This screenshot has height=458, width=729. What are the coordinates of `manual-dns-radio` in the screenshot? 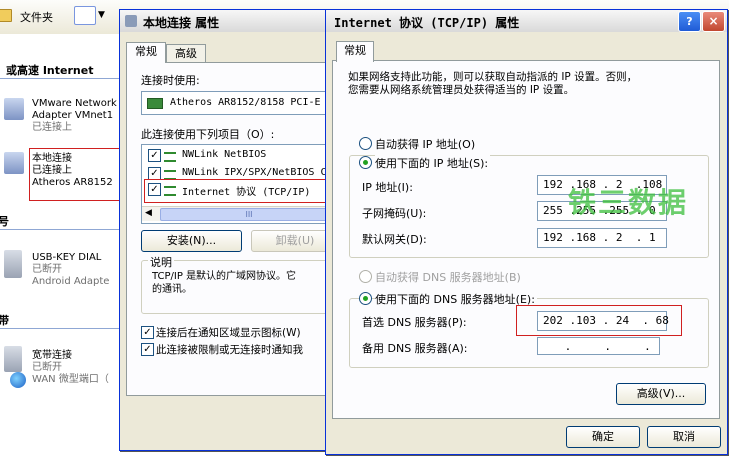 It's located at (365, 298).